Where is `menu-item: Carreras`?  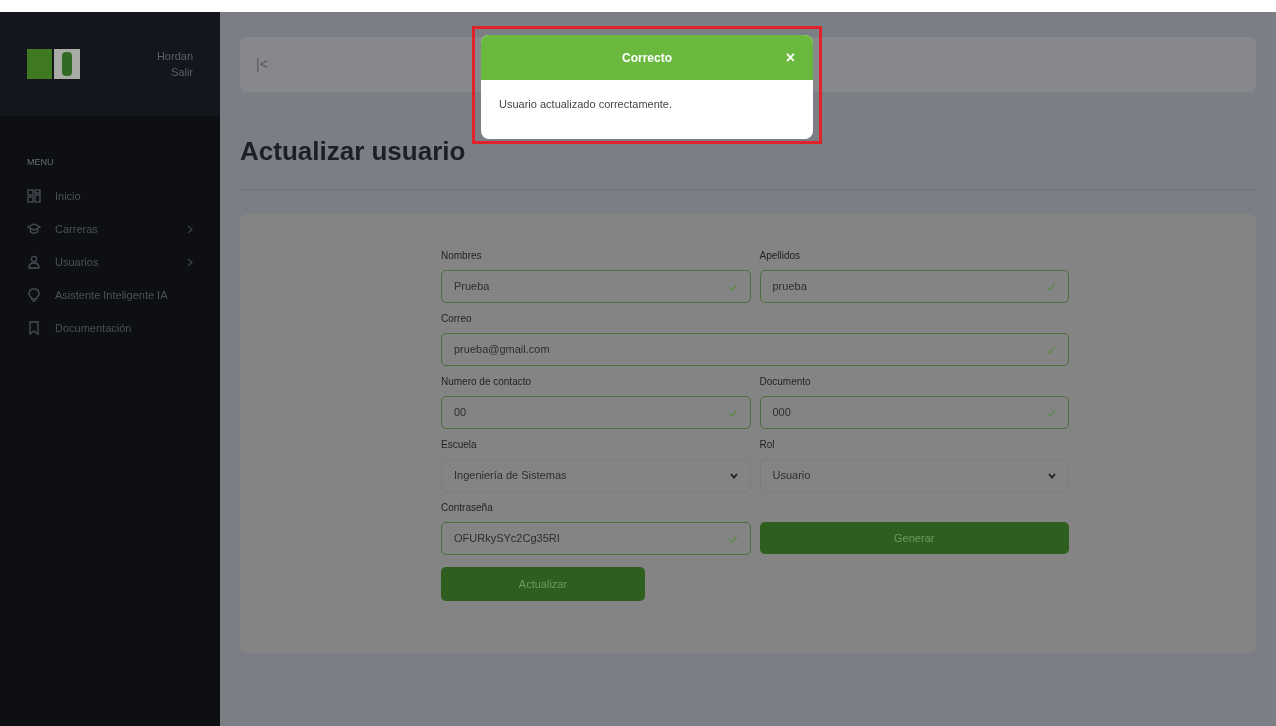 menu-item: Carreras is located at coordinates (110, 229).